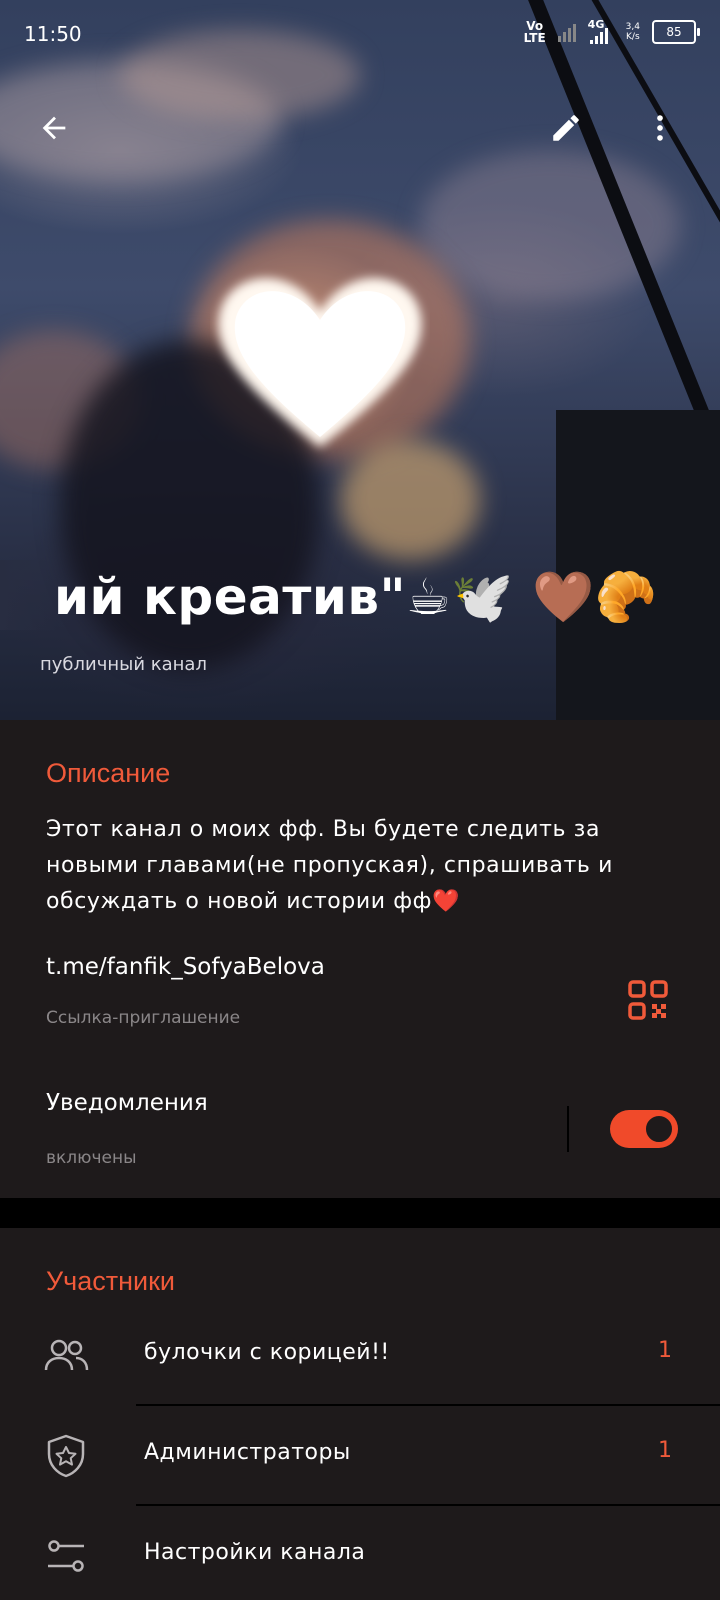 Image resolution: width=720 pixels, height=1600 pixels. Describe the element at coordinates (566, 32) in the screenshot. I see `signal-icon` at that location.